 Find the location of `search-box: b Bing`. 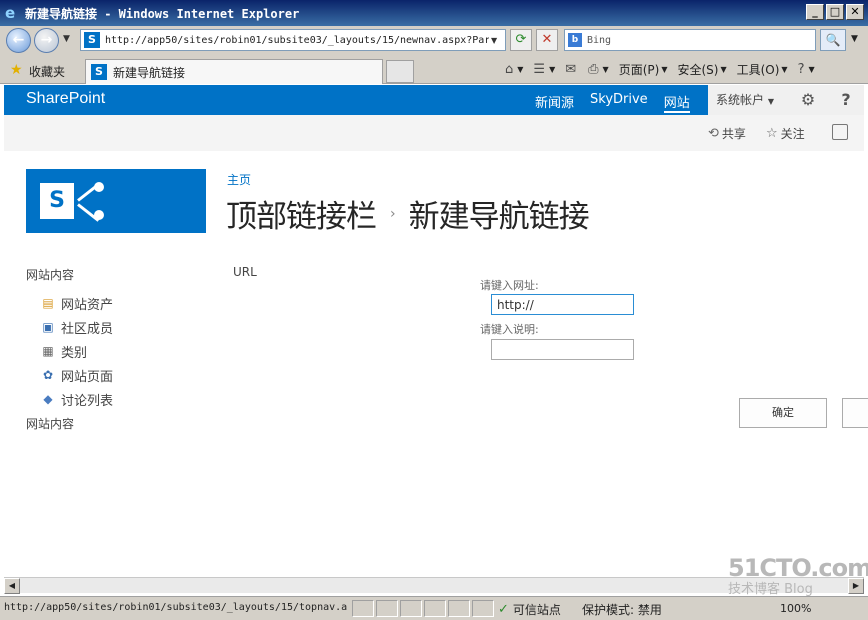

search-box: b Bing is located at coordinates (690, 40).